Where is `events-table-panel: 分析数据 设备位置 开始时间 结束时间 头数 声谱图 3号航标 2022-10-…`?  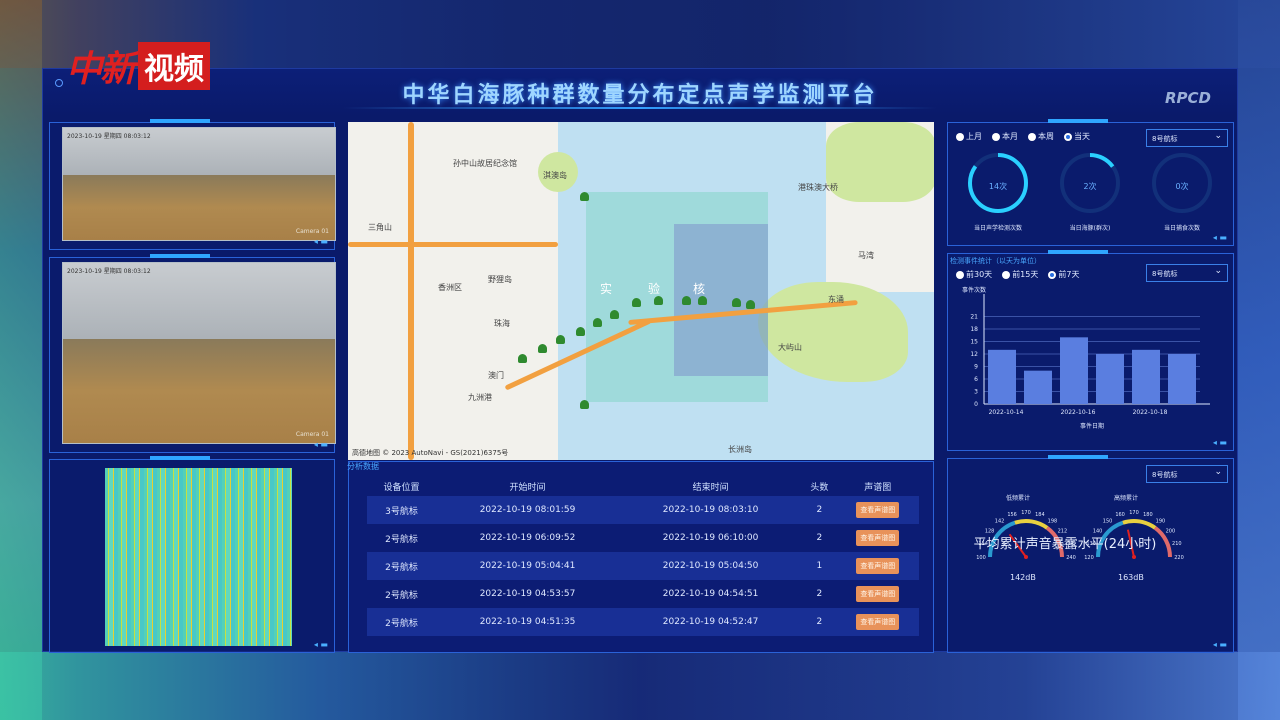
events-table-panel: 分析数据 设备位置 开始时间 结束时间 头数 声谱图 3号航标 2022-10-… is located at coordinates (640, 557).